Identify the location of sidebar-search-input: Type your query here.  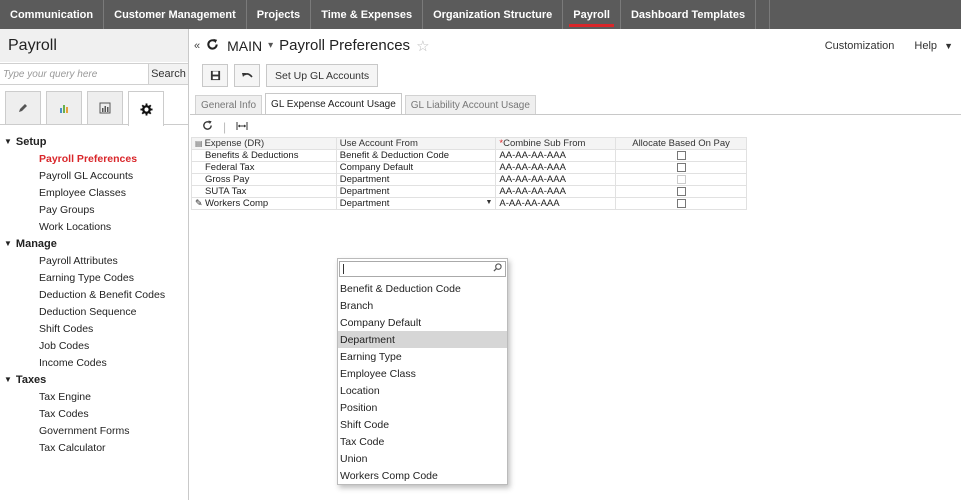
(74, 74).